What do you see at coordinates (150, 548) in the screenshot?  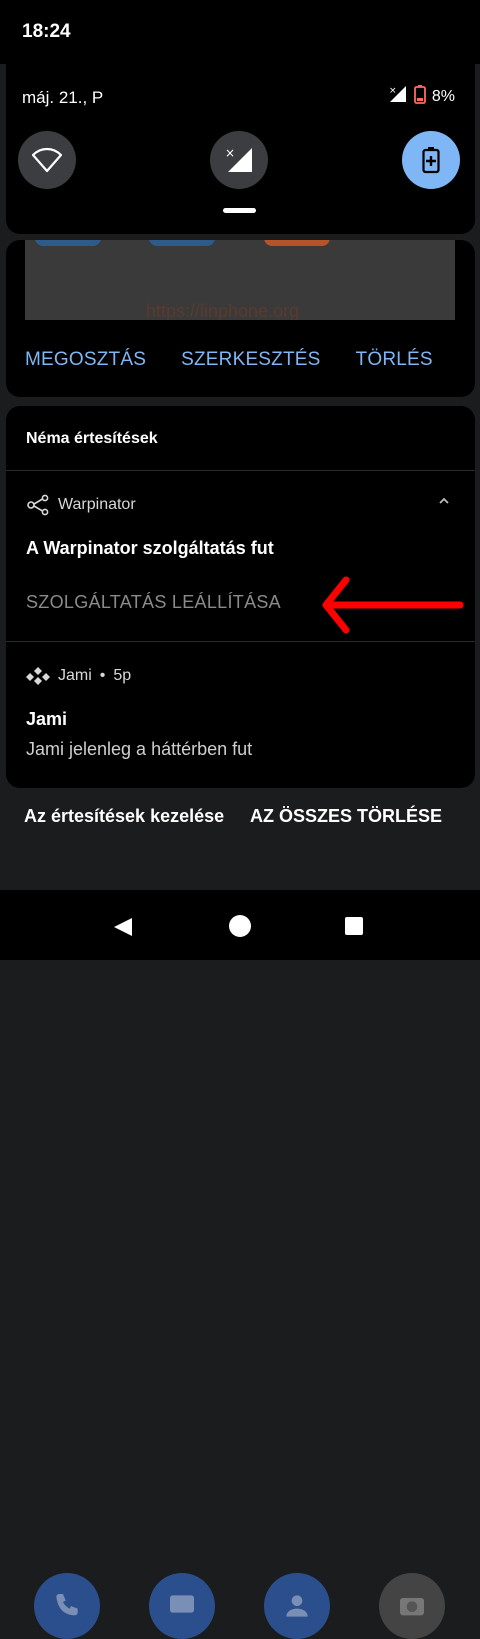 I see `warpinator-title: A Warpinator szolgáltatás fut` at bounding box center [150, 548].